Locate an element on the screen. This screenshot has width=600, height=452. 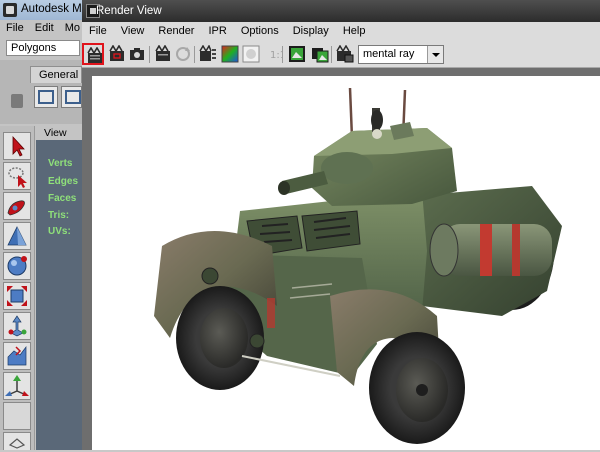
render-view-toolbar: 1:1 mental ray is located at coordinates (341, 54).